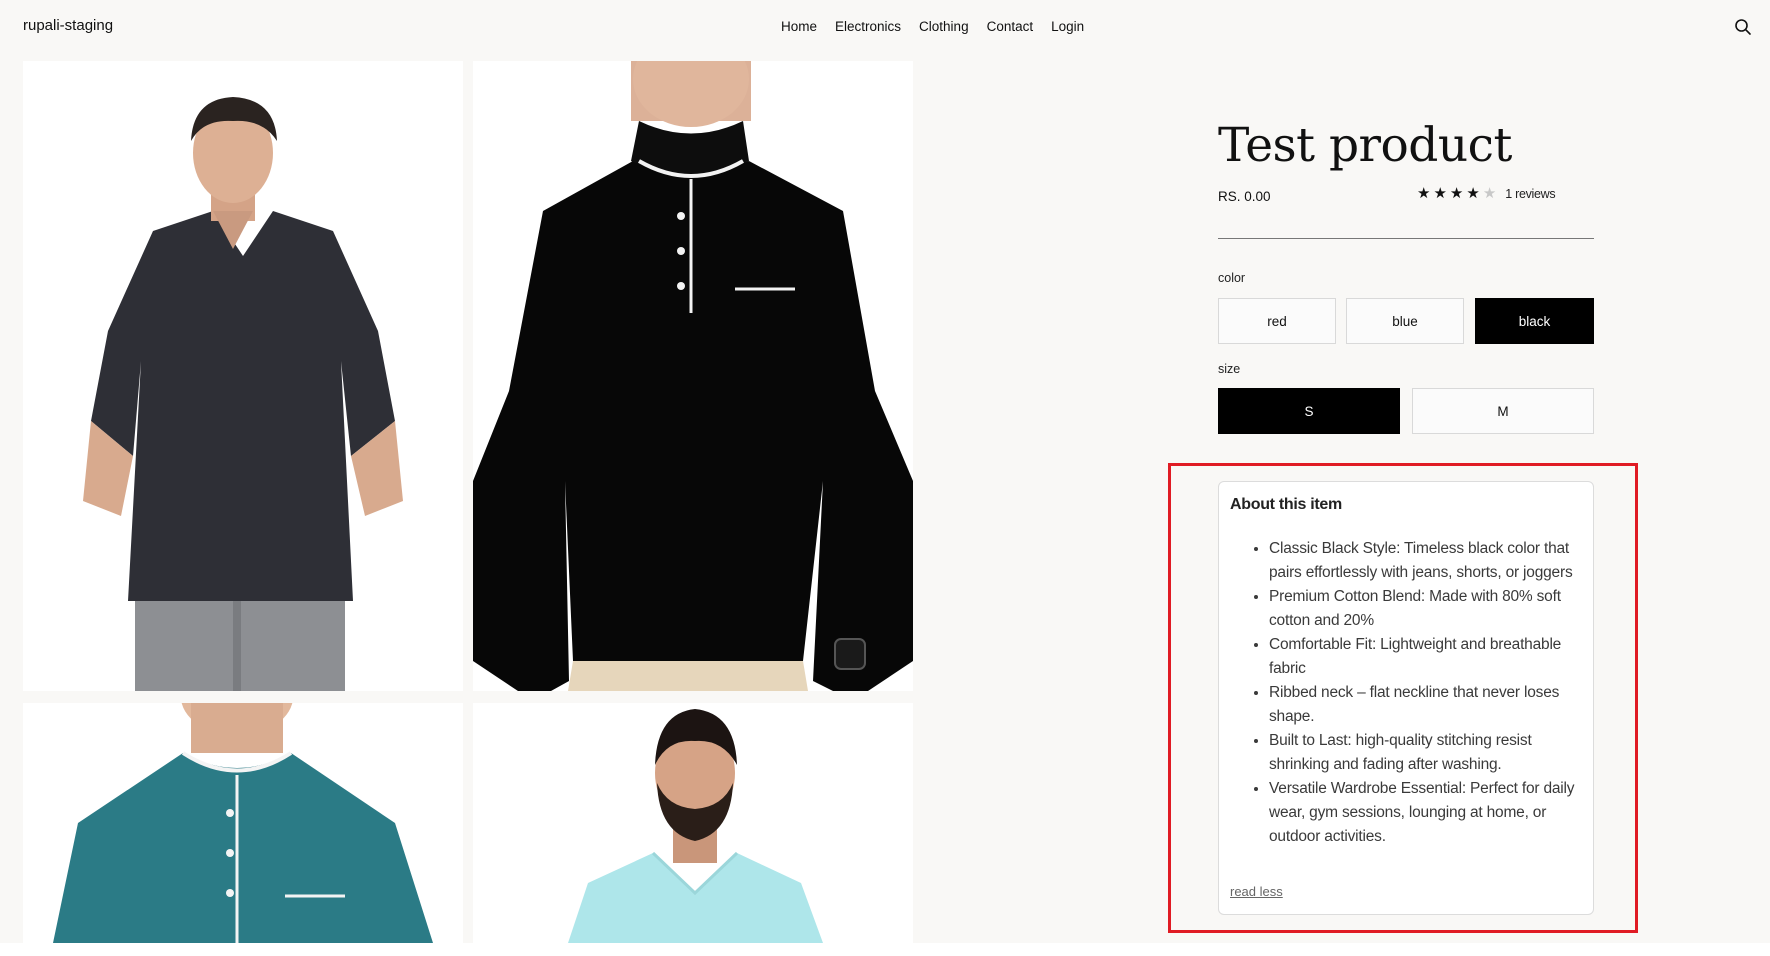 Image resolution: width=1770 pixels, height=956 pixels. I want to click on size-label: size, so click(1229, 369).